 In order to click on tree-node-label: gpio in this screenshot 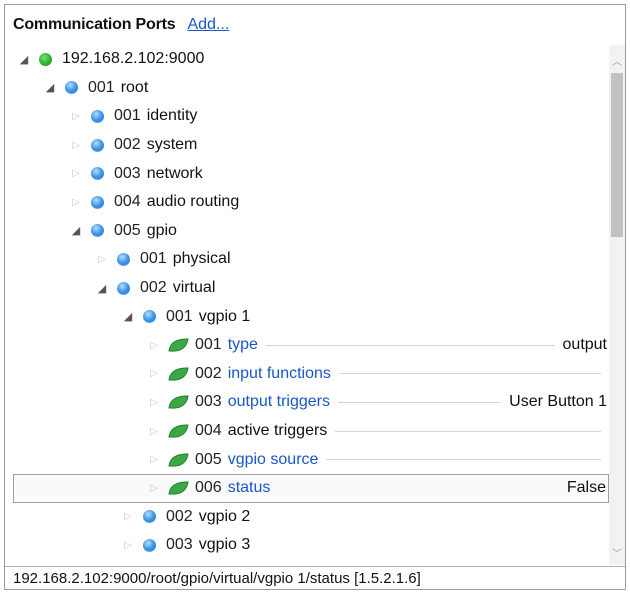, I will do `click(161, 230)`.